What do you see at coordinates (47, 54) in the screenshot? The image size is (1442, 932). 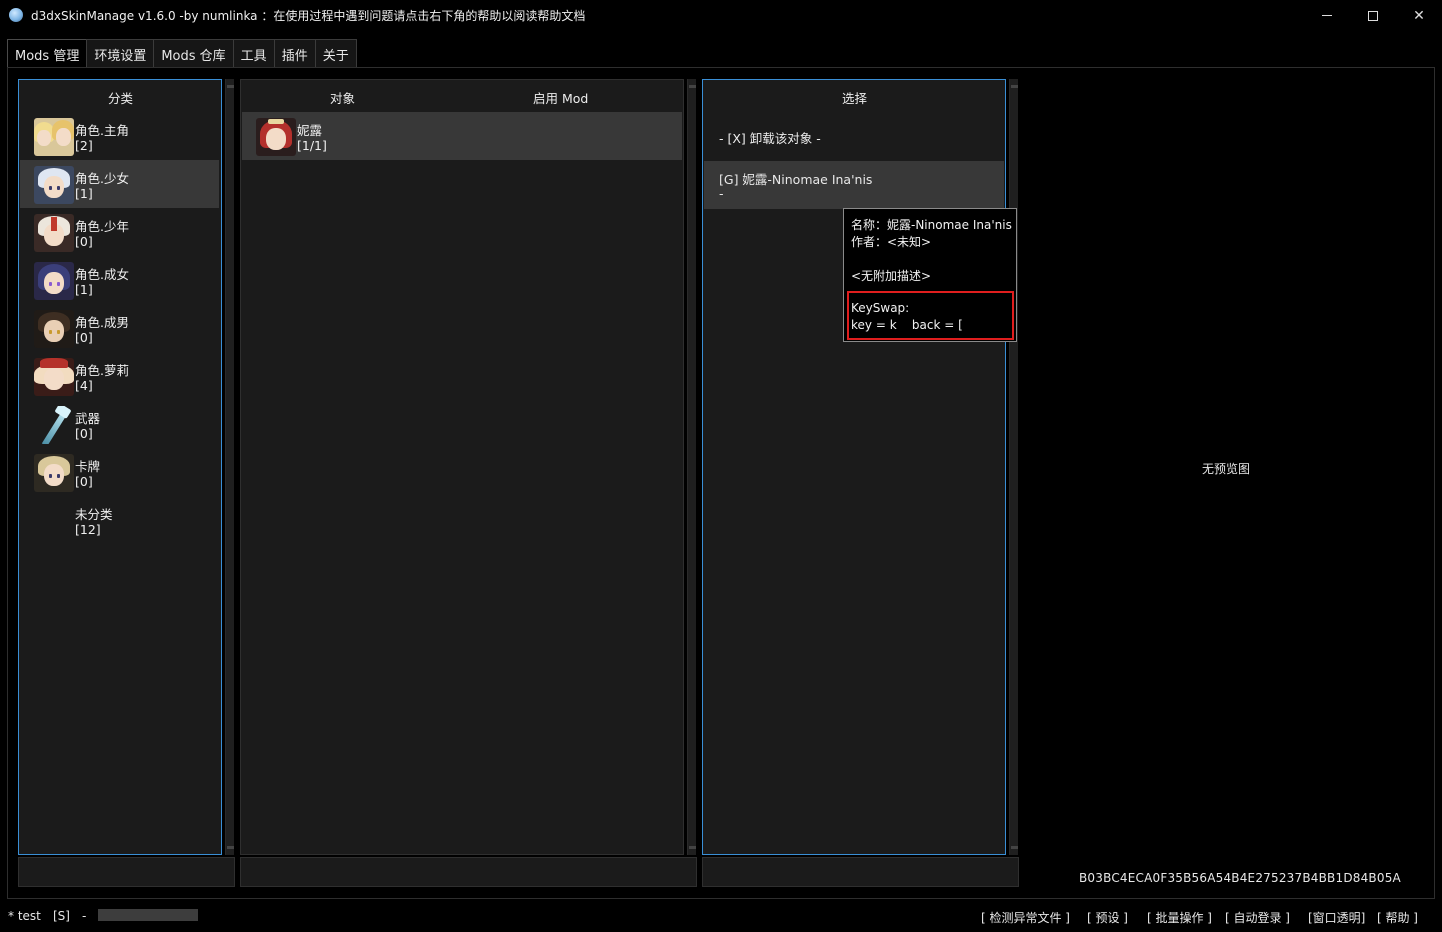 I see `tab-mods-manage: Mods 管理` at bounding box center [47, 54].